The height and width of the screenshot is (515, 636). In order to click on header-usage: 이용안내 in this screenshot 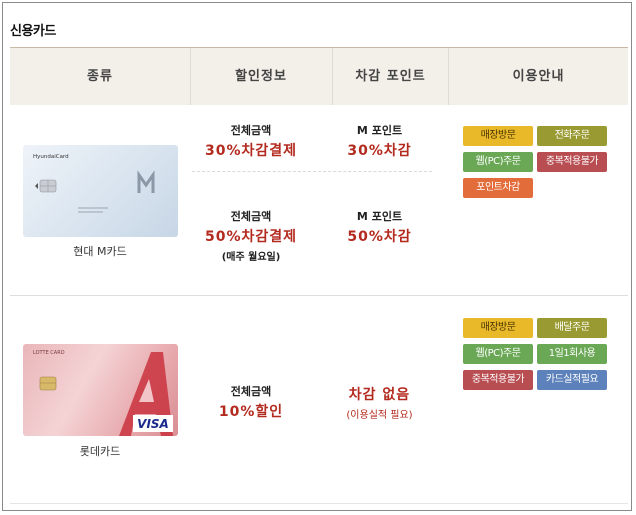, I will do `click(538, 76)`.